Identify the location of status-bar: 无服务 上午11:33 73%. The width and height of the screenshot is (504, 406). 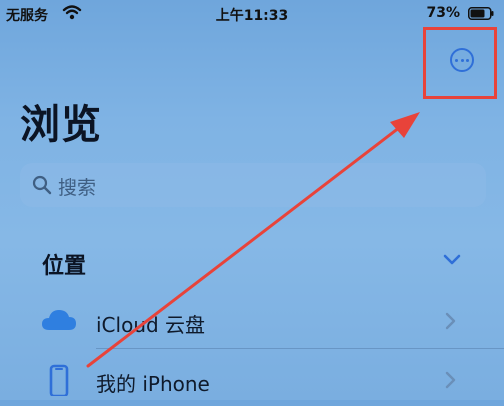
(252, 14).